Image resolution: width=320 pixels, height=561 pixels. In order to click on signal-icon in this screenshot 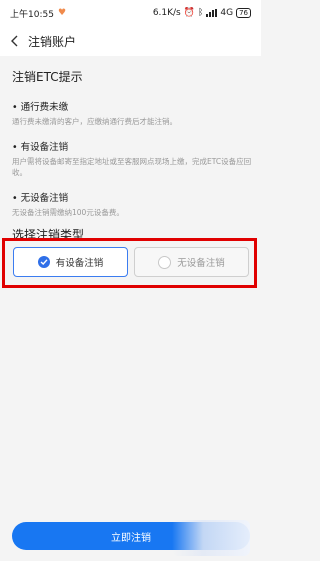, I will do `click(212, 13)`.